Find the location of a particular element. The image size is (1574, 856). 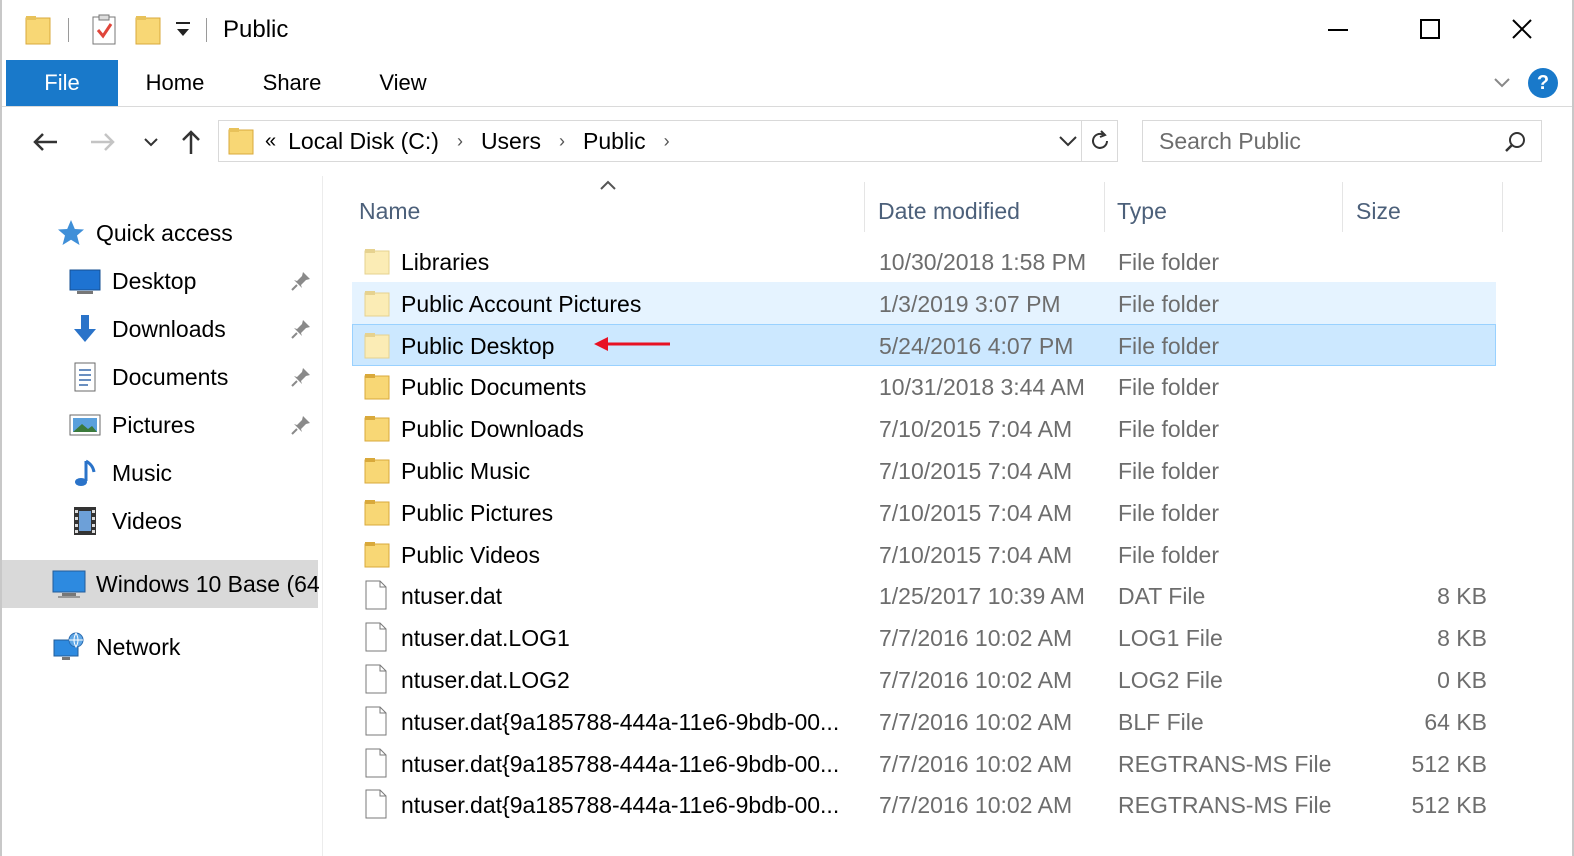

file-type: BLF File is located at coordinates (1161, 721).